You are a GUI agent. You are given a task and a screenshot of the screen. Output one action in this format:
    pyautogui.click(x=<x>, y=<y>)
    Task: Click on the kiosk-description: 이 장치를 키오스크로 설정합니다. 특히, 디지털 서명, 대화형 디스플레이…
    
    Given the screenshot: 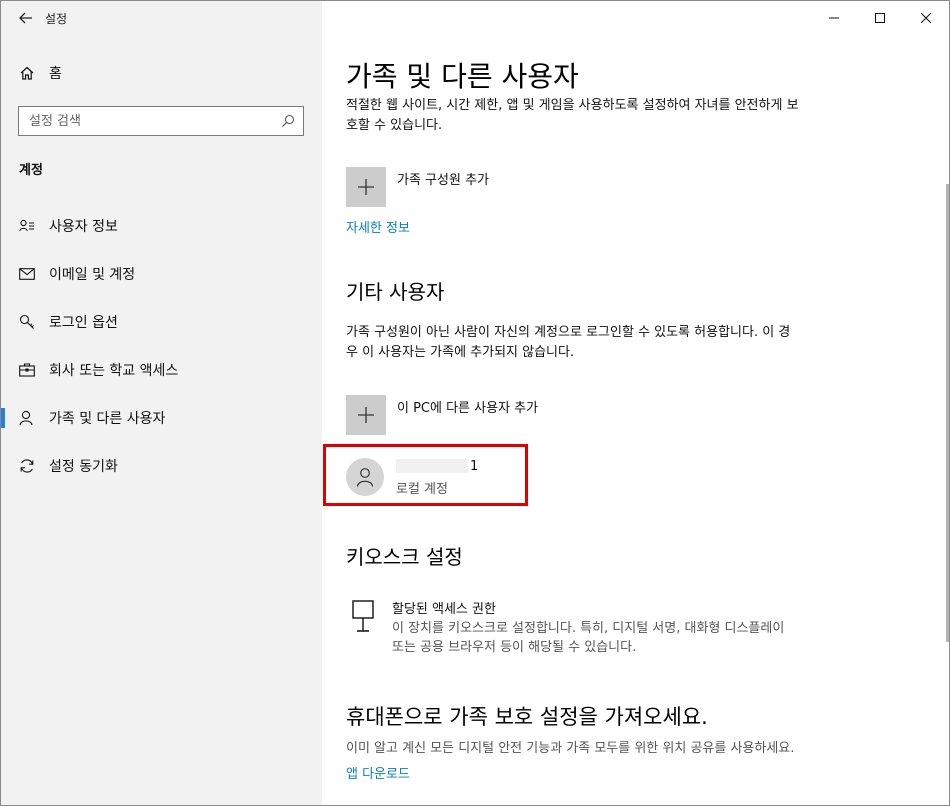 What is the action you would take?
    pyautogui.click(x=588, y=638)
    